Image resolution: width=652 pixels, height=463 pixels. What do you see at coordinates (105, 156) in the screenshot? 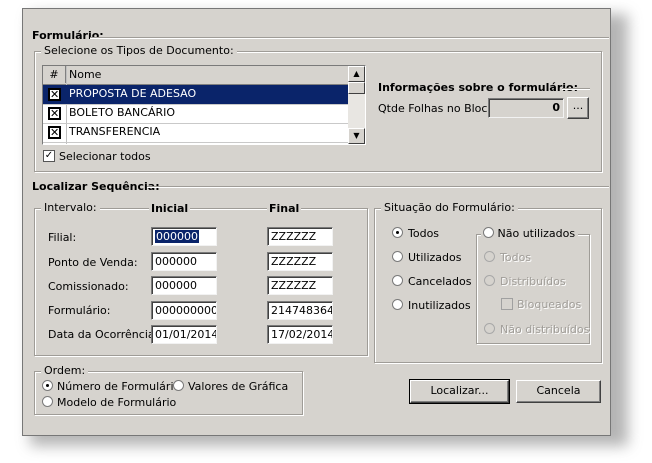
I see `select-all-label: Selecionar todos` at bounding box center [105, 156].